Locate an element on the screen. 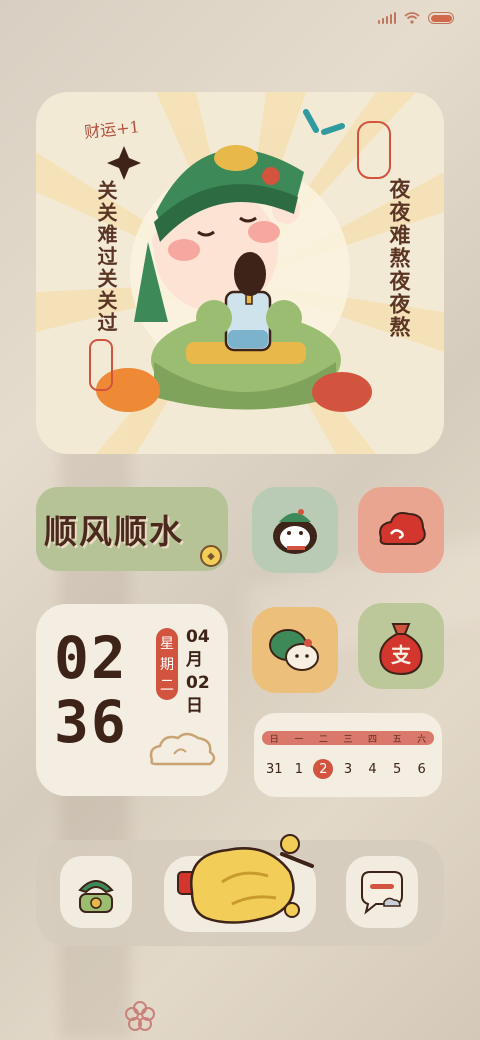 This screenshot has width=480, height=1040. shunfeng-text: 顺风顺水 is located at coordinates (114, 531).